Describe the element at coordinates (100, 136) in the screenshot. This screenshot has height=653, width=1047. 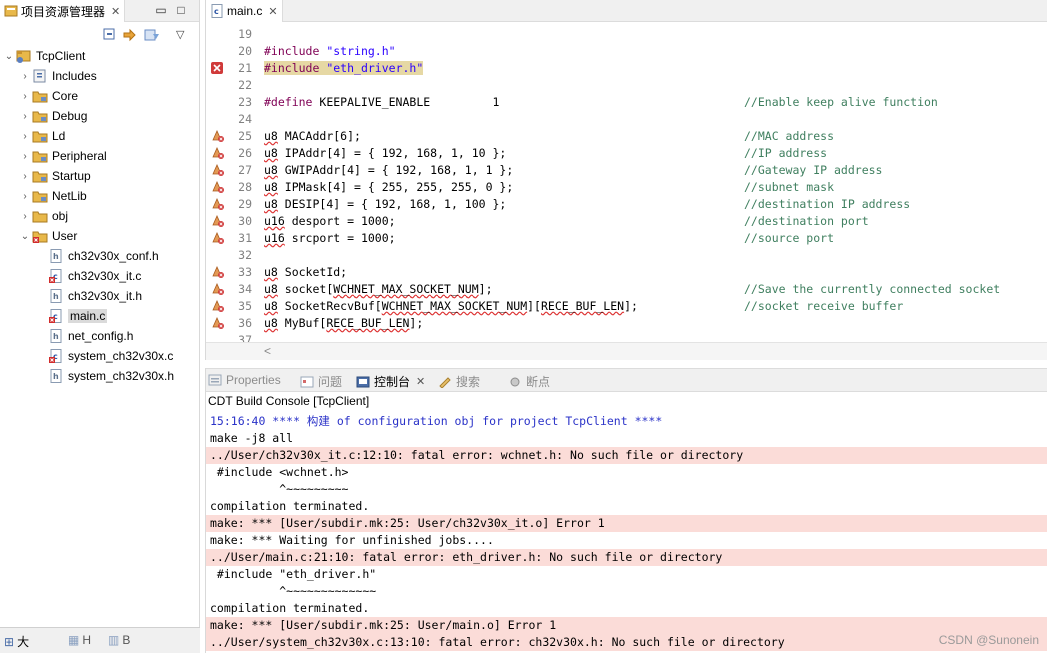
I see `tree-item-ld: › Ld` at that location.